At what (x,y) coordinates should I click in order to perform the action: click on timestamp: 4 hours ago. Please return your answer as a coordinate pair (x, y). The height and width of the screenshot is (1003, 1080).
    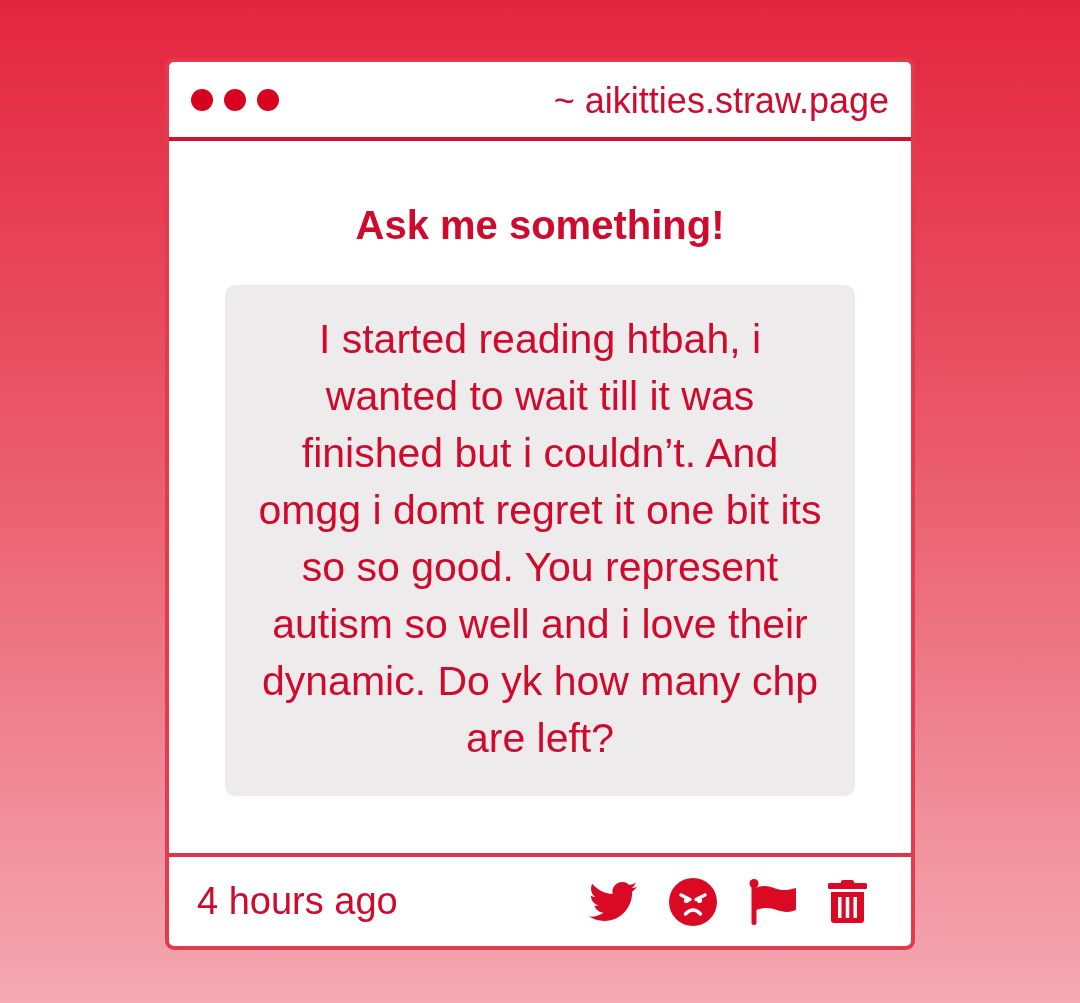
    Looking at the image, I should click on (297, 901).